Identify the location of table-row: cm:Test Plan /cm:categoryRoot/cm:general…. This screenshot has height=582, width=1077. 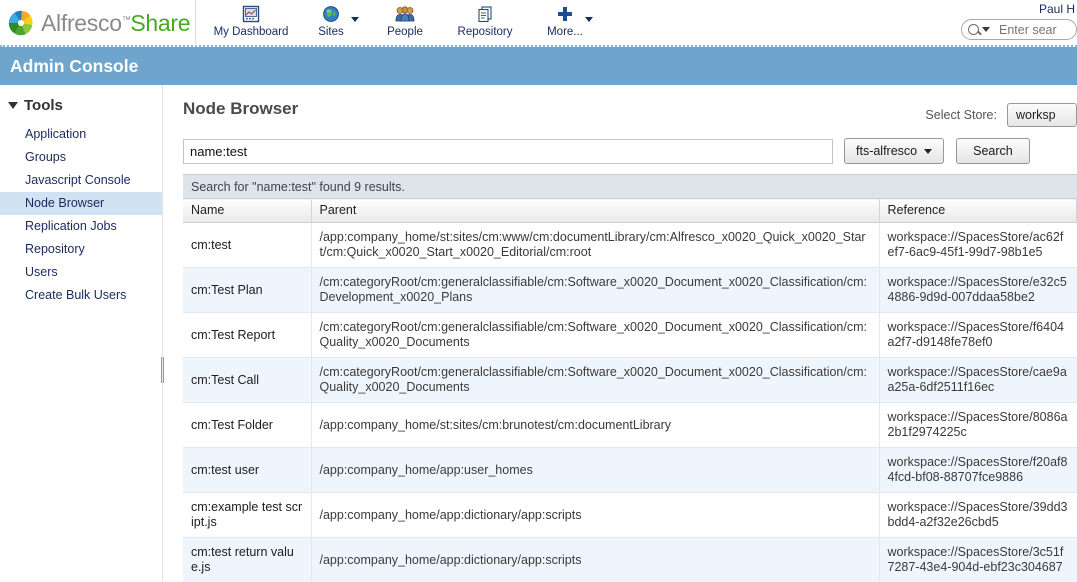
(630, 290).